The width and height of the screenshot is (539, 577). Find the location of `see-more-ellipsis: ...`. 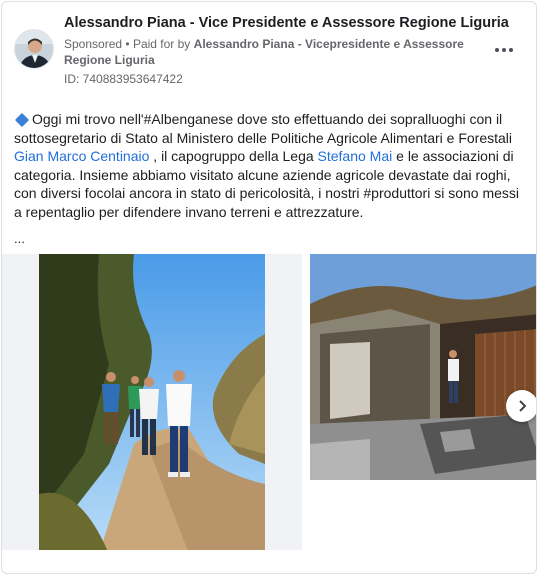

see-more-ellipsis: ... is located at coordinates (19, 238).